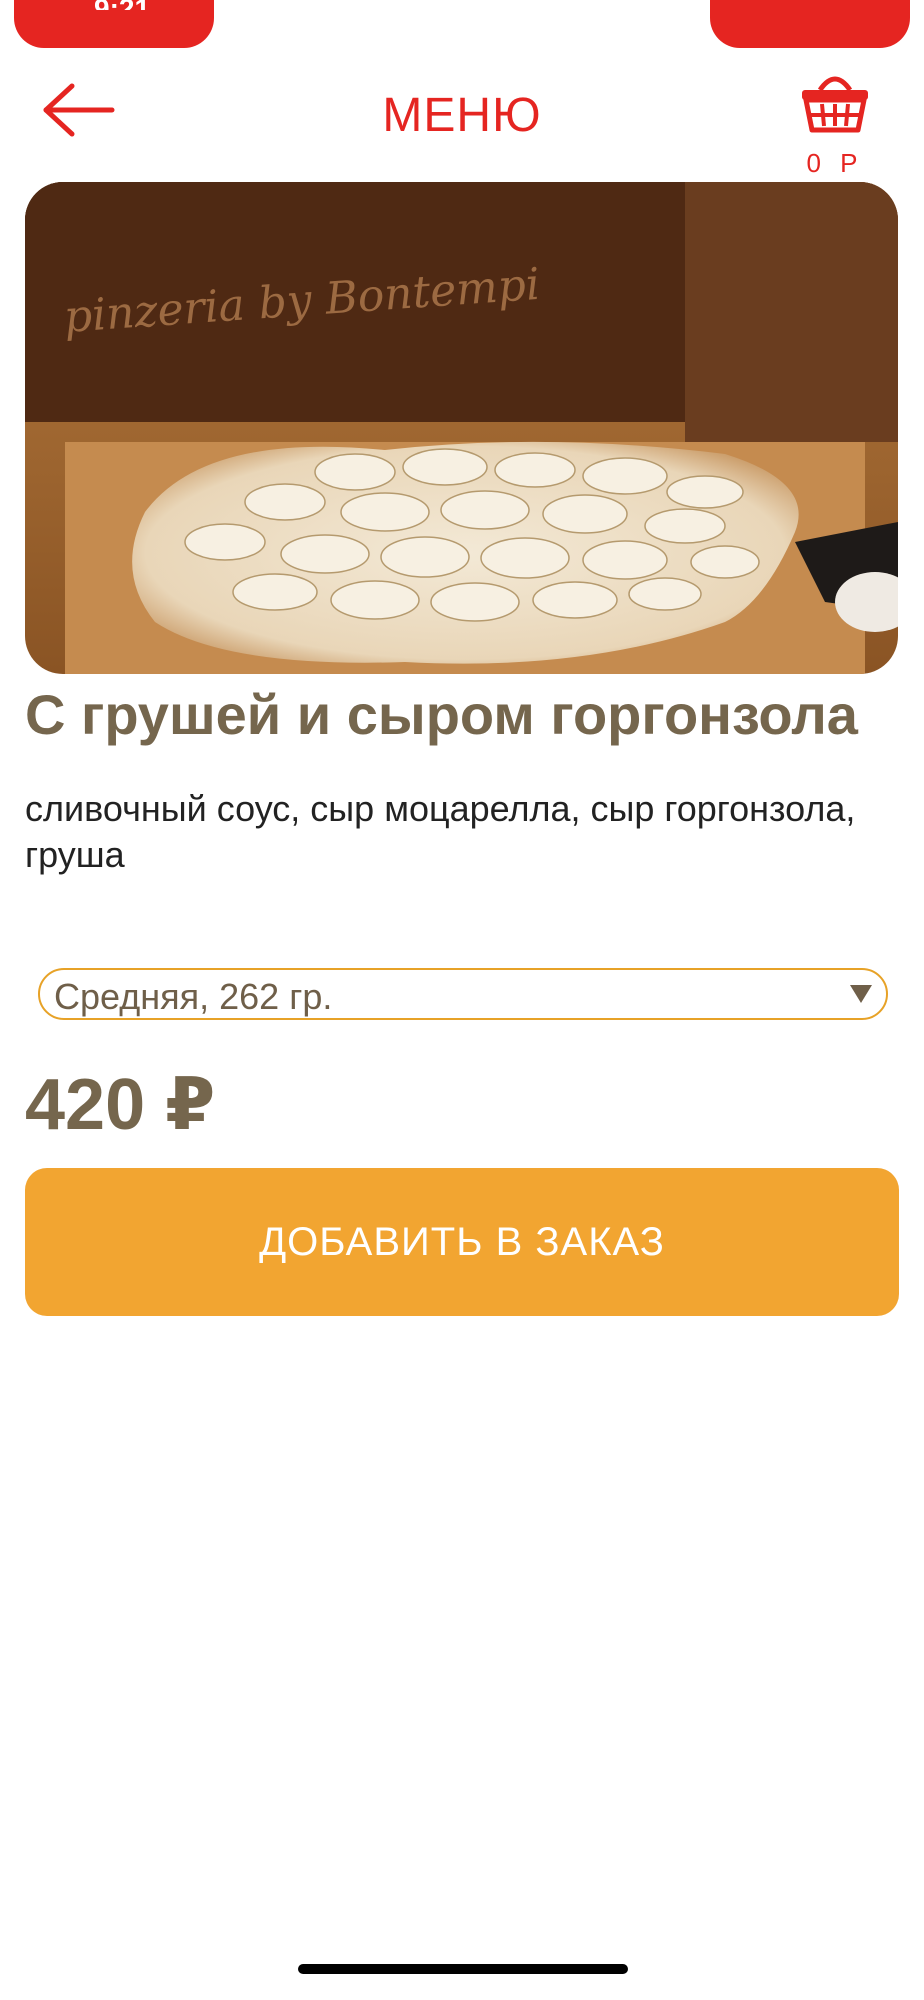  I want to click on add-to-order-label: ДОБАВИТЬ В ЗАКАЗ, so click(462, 1241).